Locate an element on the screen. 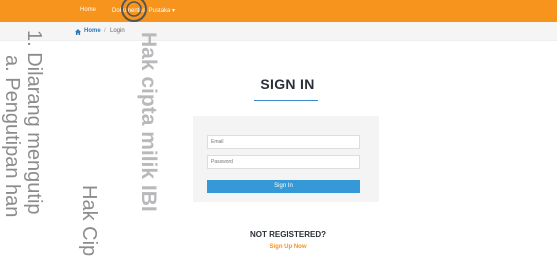 This screenshot has height=271, width=557. watermark-line-1: 1. Dilarang mengutip is located at coordinates (34, 122).